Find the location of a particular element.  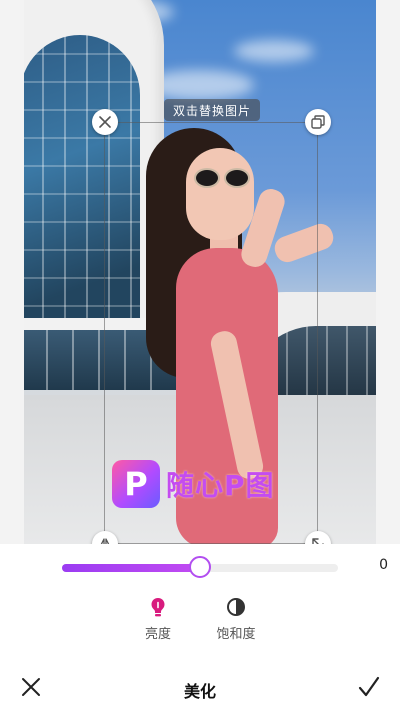

slider-value: 0 is located at coordinates (383, 565).